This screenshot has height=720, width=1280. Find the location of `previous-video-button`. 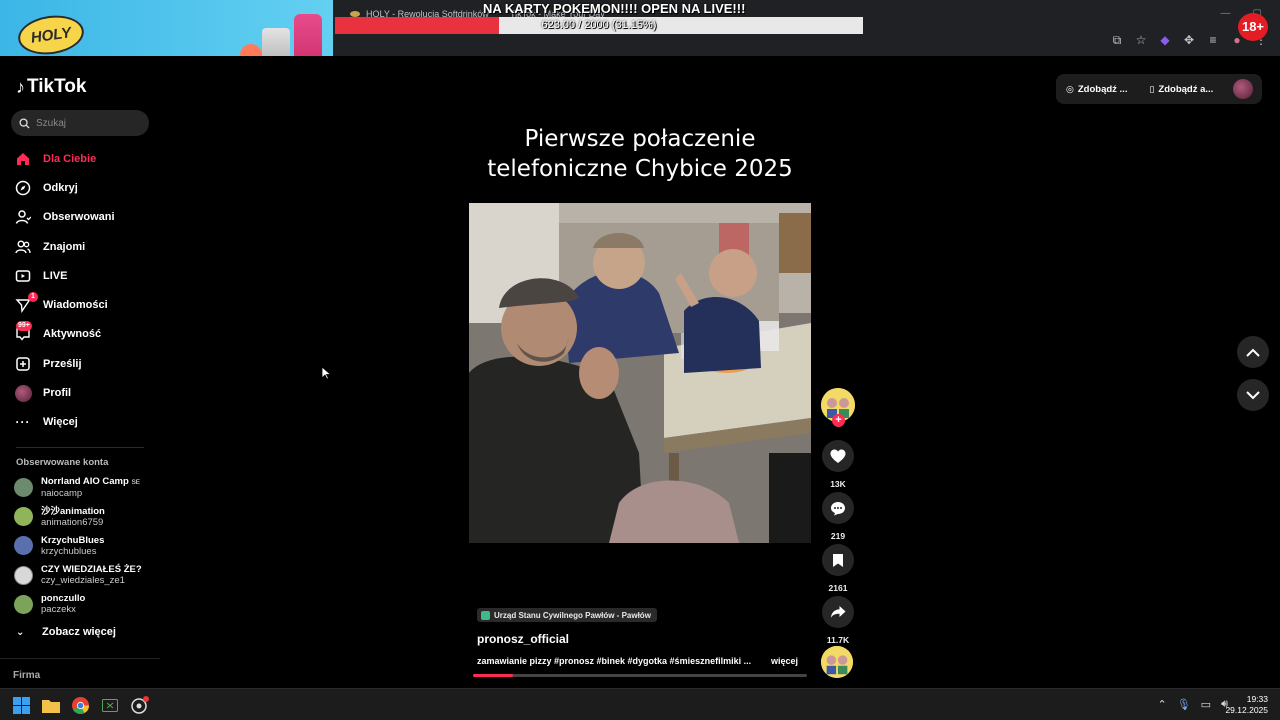

previous-video-button is located at coordinates (1253, 352).